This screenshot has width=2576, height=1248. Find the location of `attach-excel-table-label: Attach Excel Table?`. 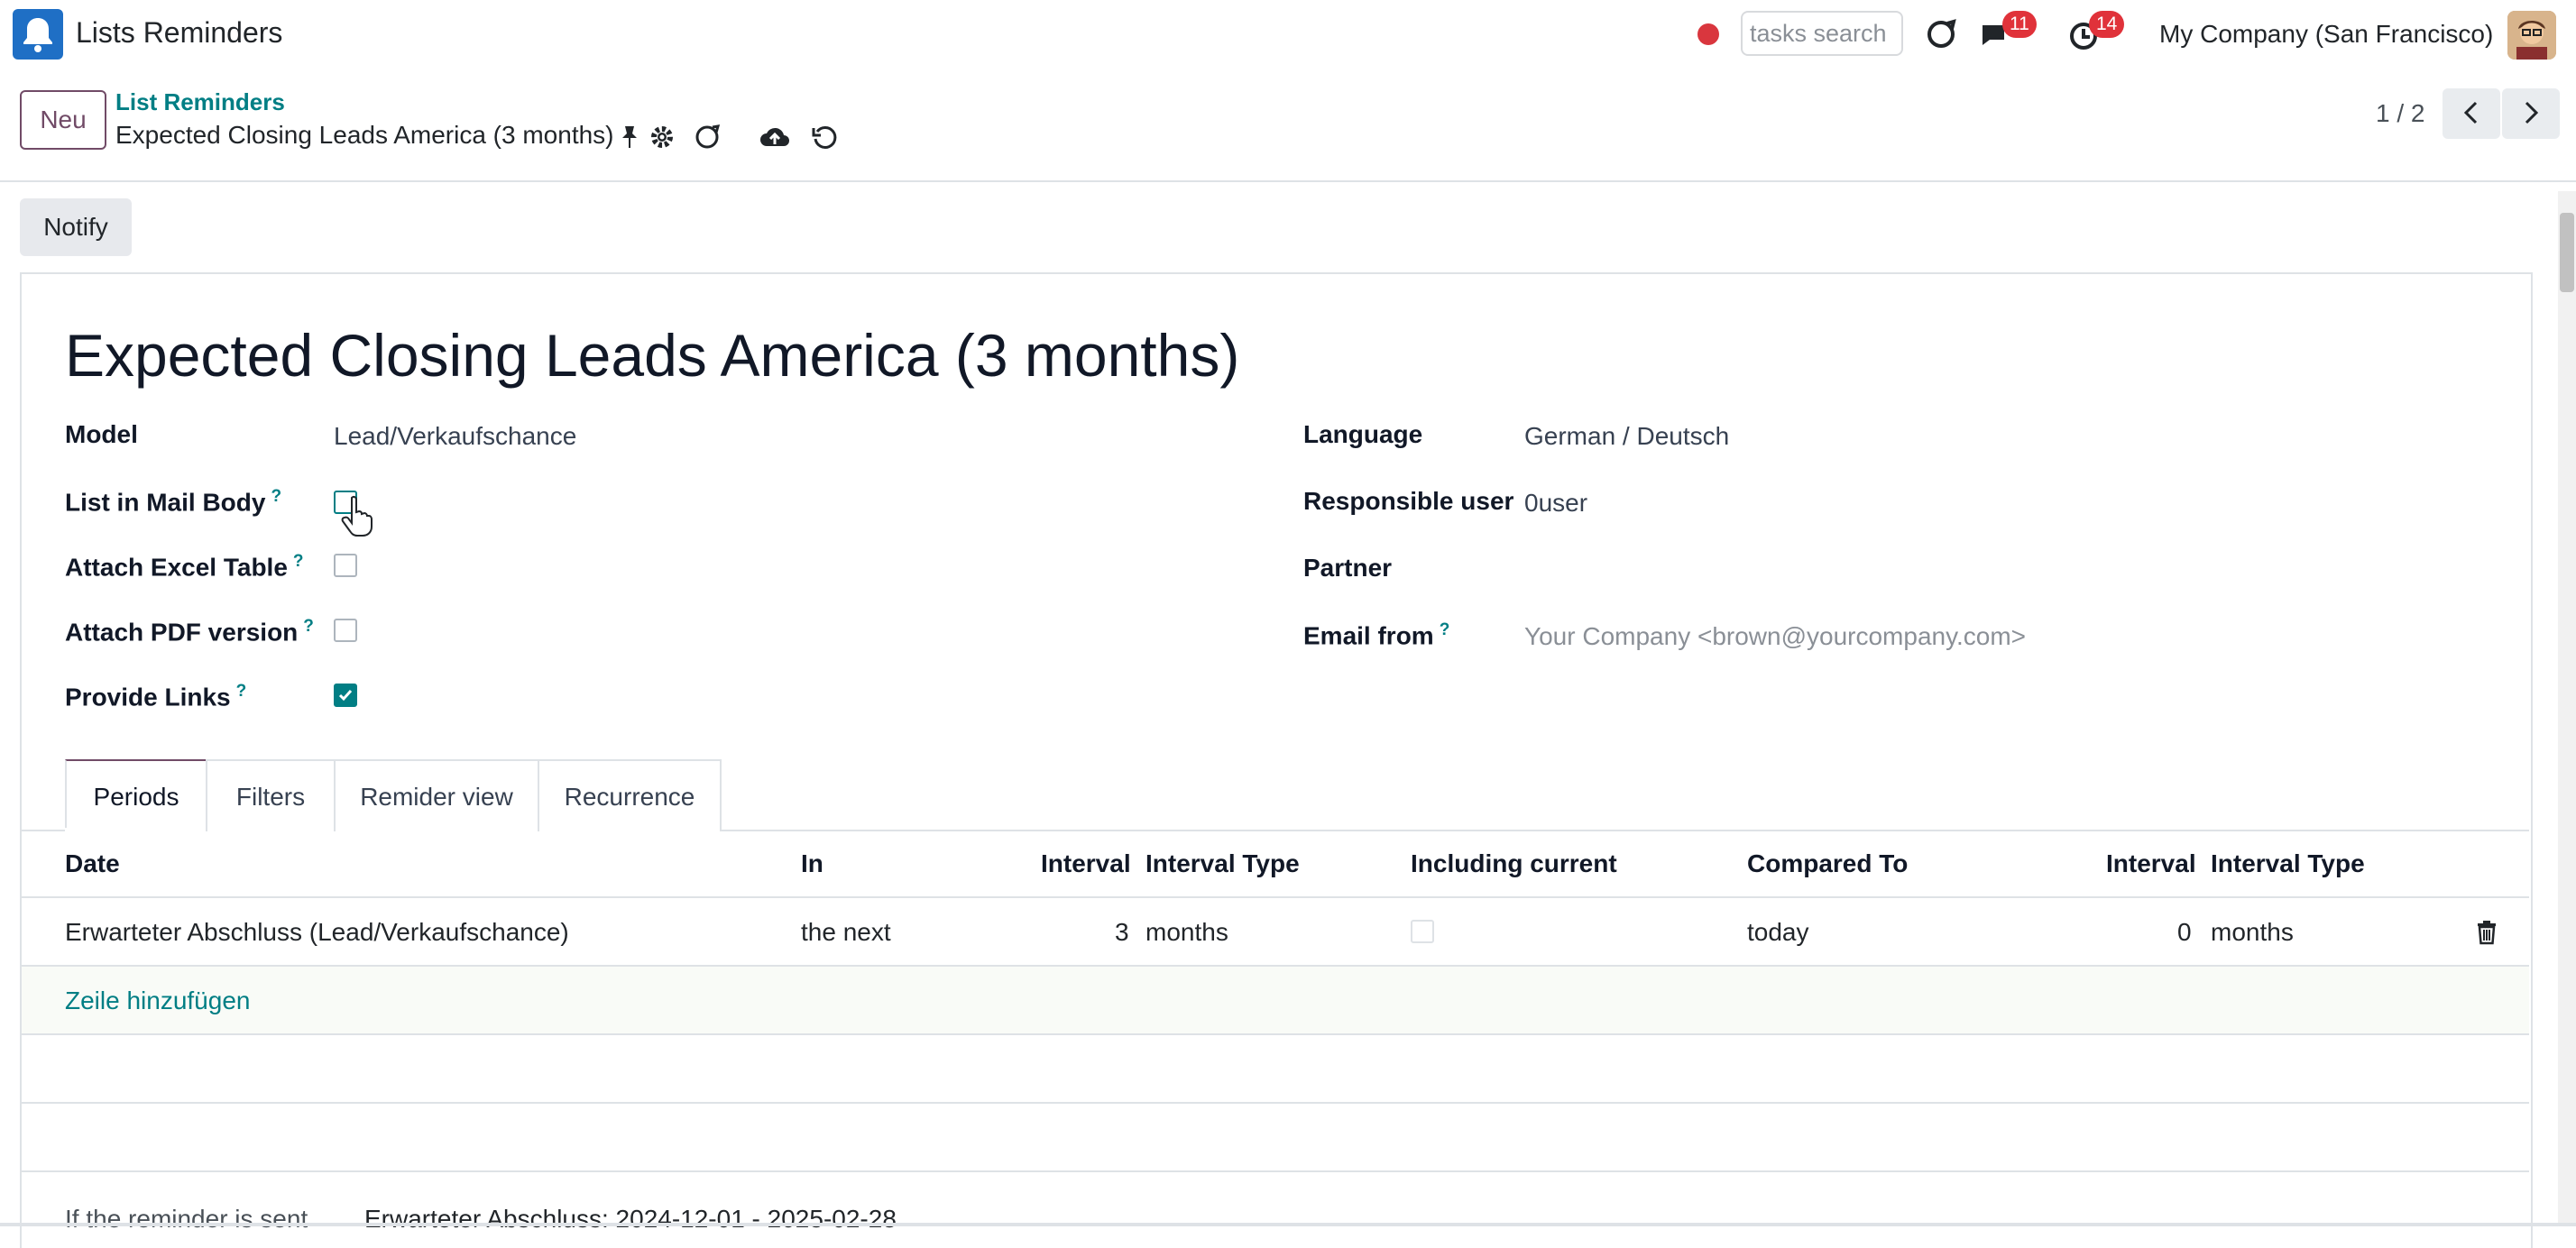

attach-excel-table-label: Attach Excel Table? is located at coordinates (184, 567).